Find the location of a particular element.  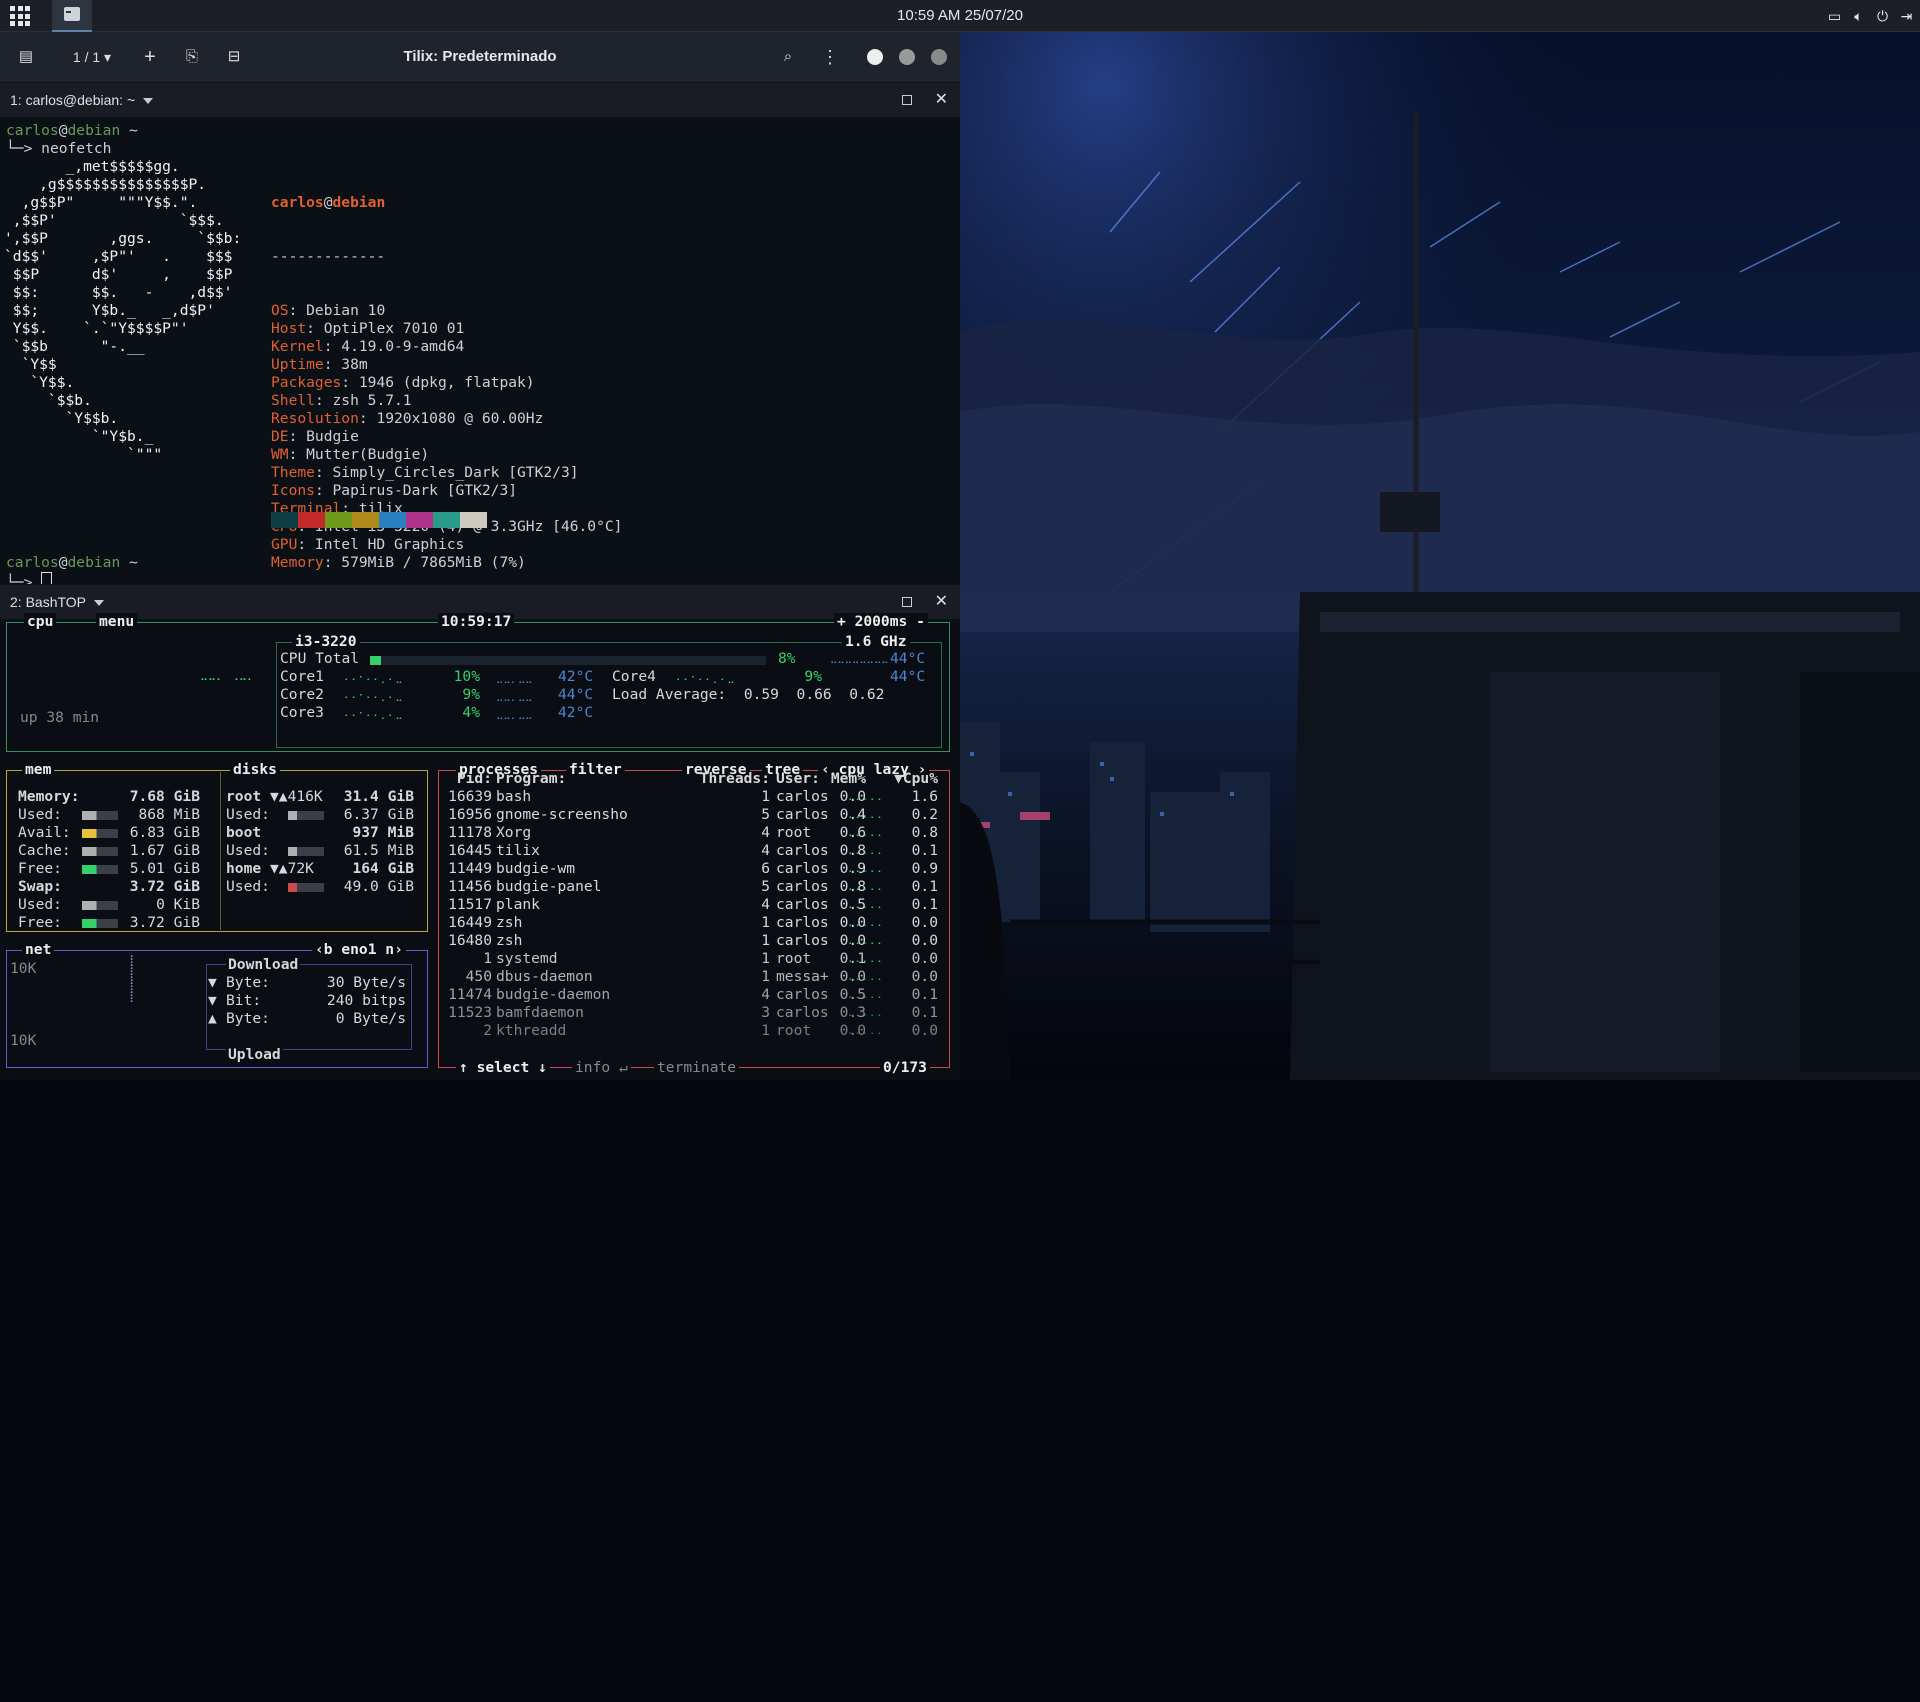

process-row: 11456 budgie-panel 5 carlos 0.8 0.1 ⠄⠄⠄⠄⠄ is located at coordinates (694, 887).